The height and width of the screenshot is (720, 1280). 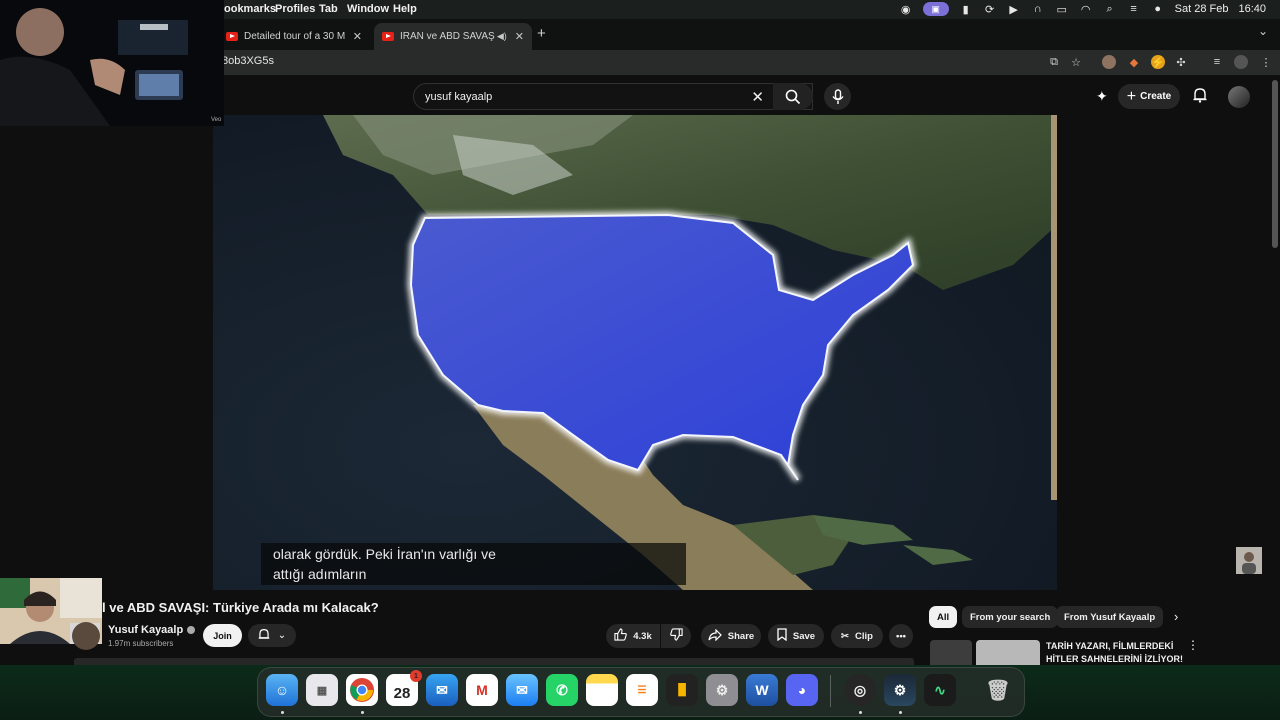 I want to click on discord-icon: ◕, so click(x=802, y=690).